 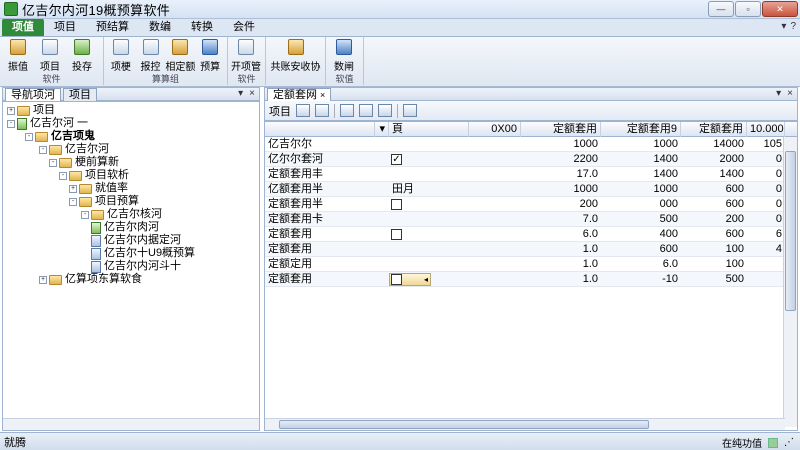 I want to click on edit-icon, so click(x=322, y=110).